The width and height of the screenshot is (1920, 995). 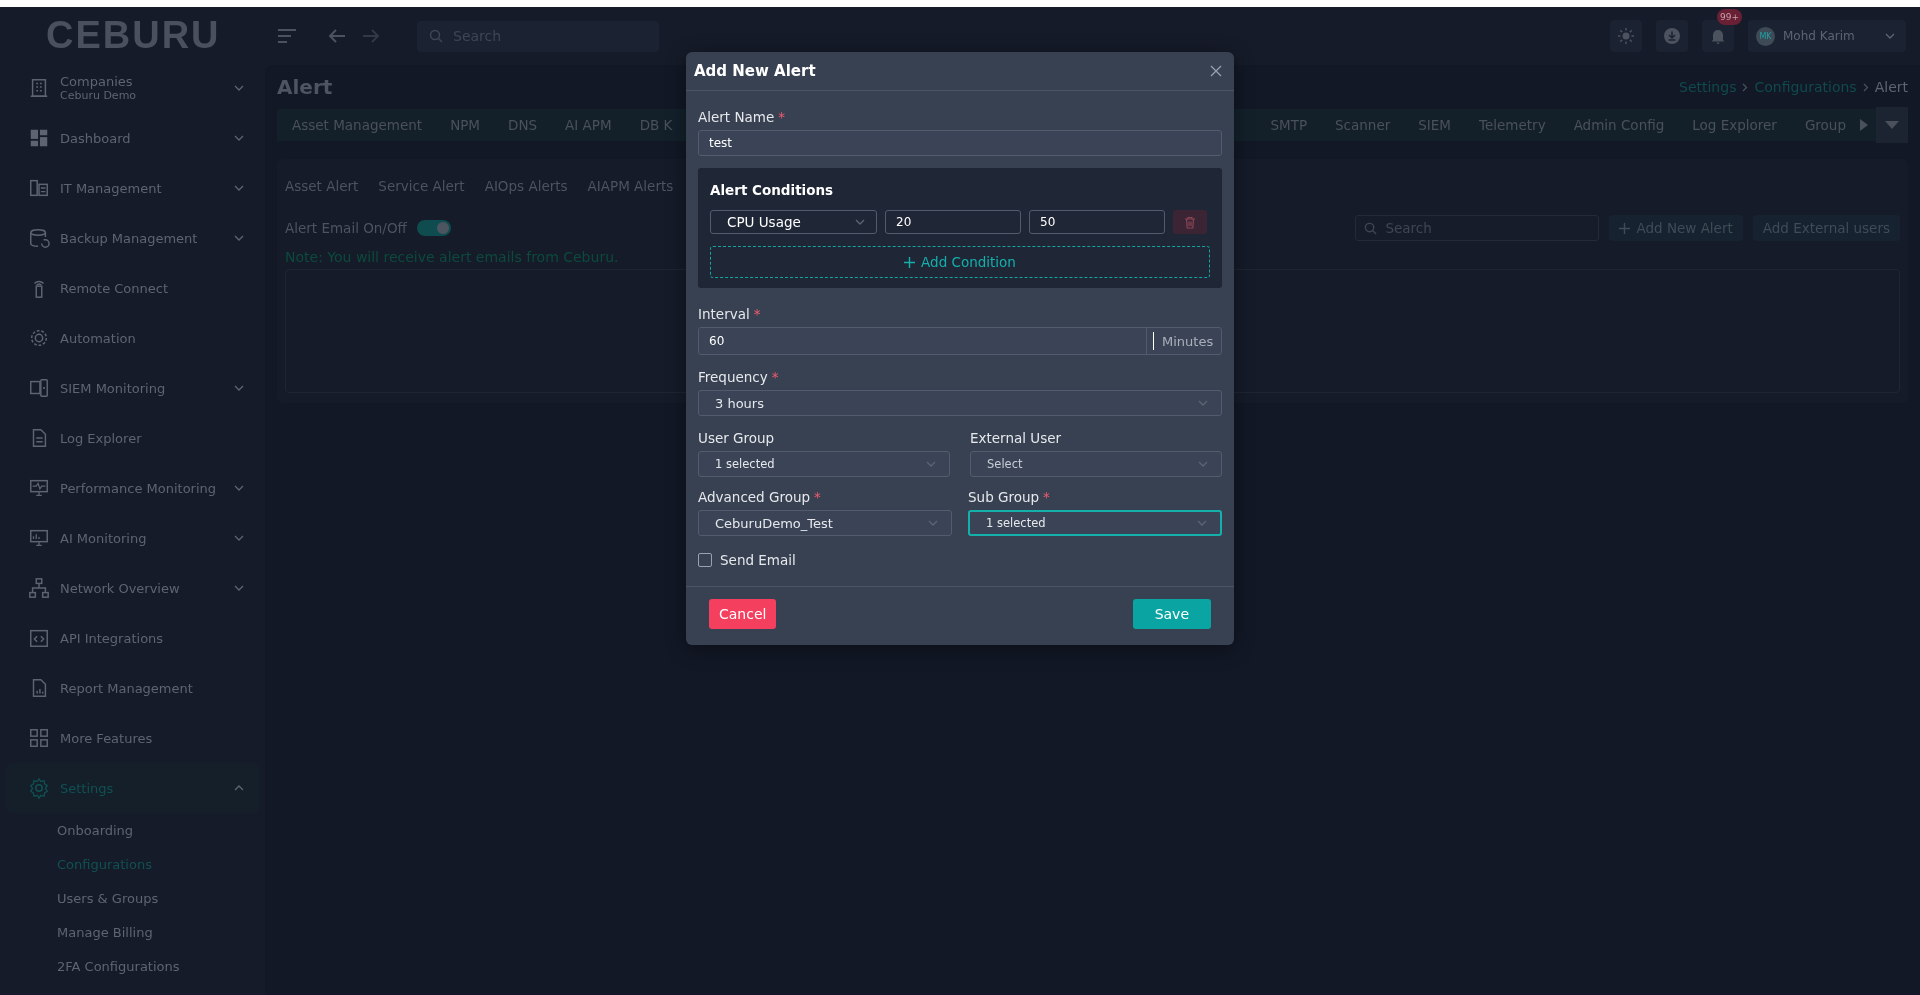 I want to click on grid-icon, so click(x=39, y=738).